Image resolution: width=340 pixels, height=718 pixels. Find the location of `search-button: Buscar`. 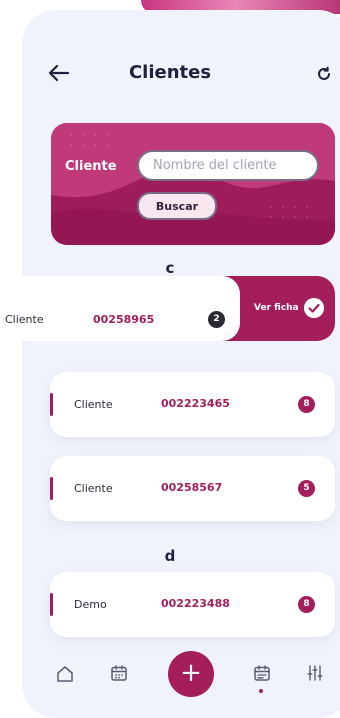

search-button: Buscar is located at coordinates (177, 206).